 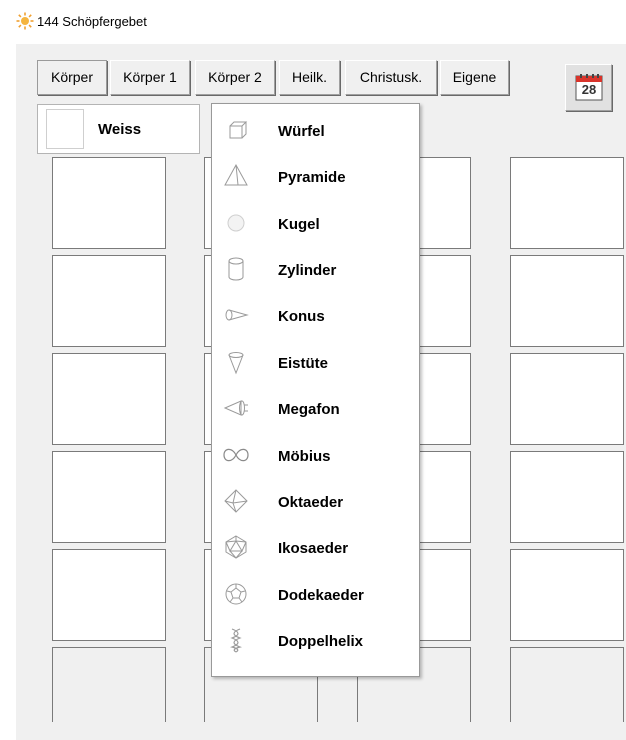 What do you see at coordinates (236, 547) in the screenshot?
I see `icosahedron-icon` at bounding box center [236, 547].